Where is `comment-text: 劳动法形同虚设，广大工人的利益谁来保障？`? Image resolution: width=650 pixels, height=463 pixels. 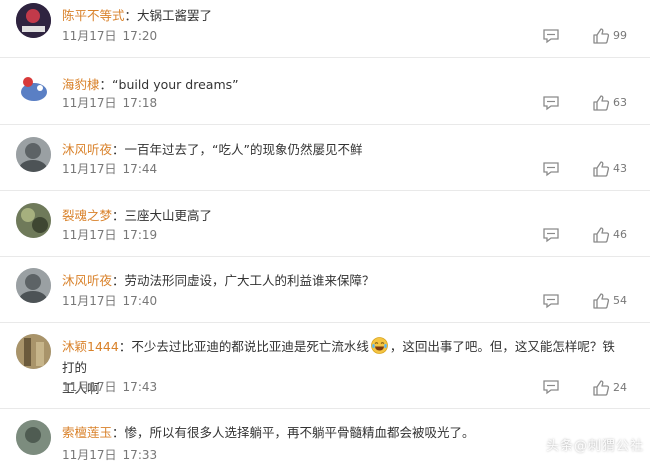
comment-text: 劳动法形同虚设，广大工人的利益谁来保障？ is located at coordinates (249, 280).